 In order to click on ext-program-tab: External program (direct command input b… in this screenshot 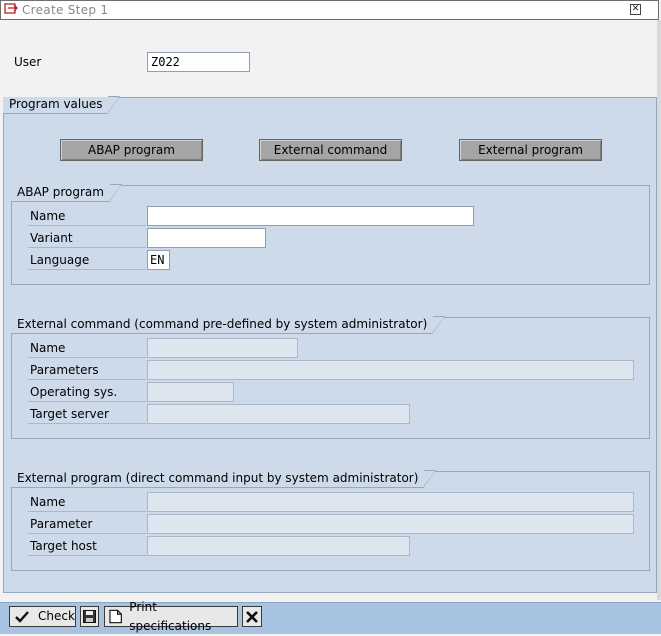, I will do `click(224, 479)`.